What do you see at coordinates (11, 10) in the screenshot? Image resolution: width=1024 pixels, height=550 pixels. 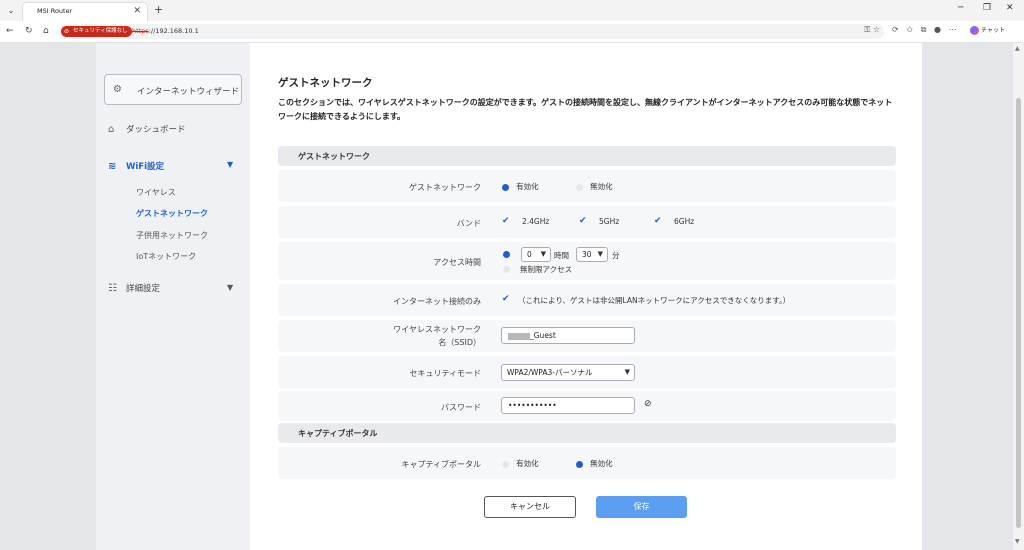 I see `tab-list-chevron-icon: ⌄` at bounding box center [11, 10].